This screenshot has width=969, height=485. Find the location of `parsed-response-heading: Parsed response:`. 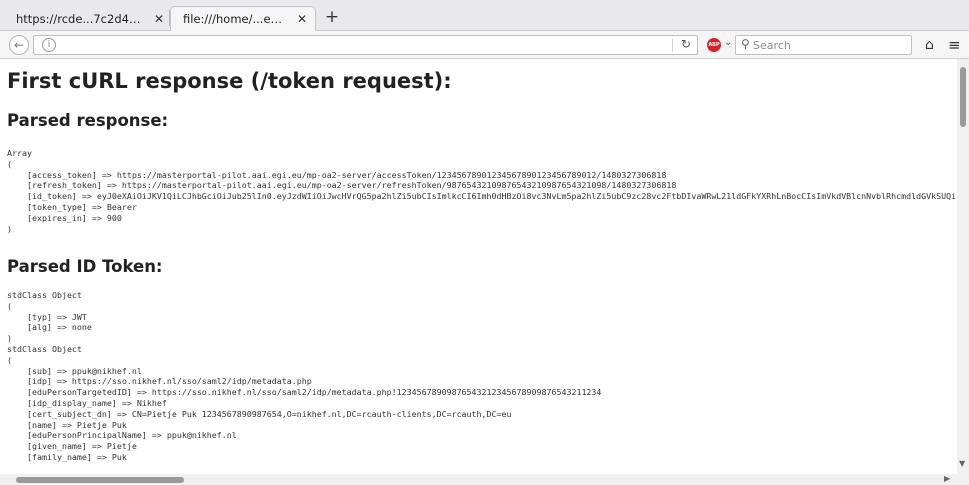

parsed-response-heading: Parsed response: is located at coordinates (88, 120).